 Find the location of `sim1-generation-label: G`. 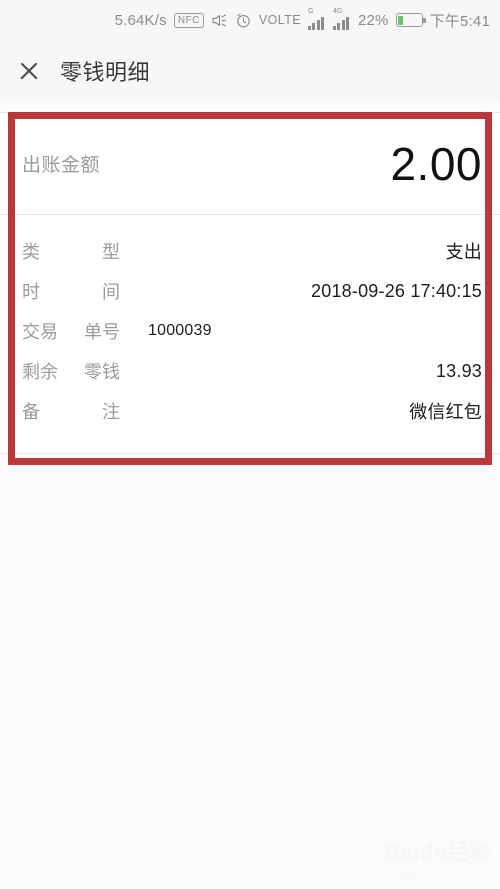

sim1-generation-label: G is located at coordinates (310, 11).